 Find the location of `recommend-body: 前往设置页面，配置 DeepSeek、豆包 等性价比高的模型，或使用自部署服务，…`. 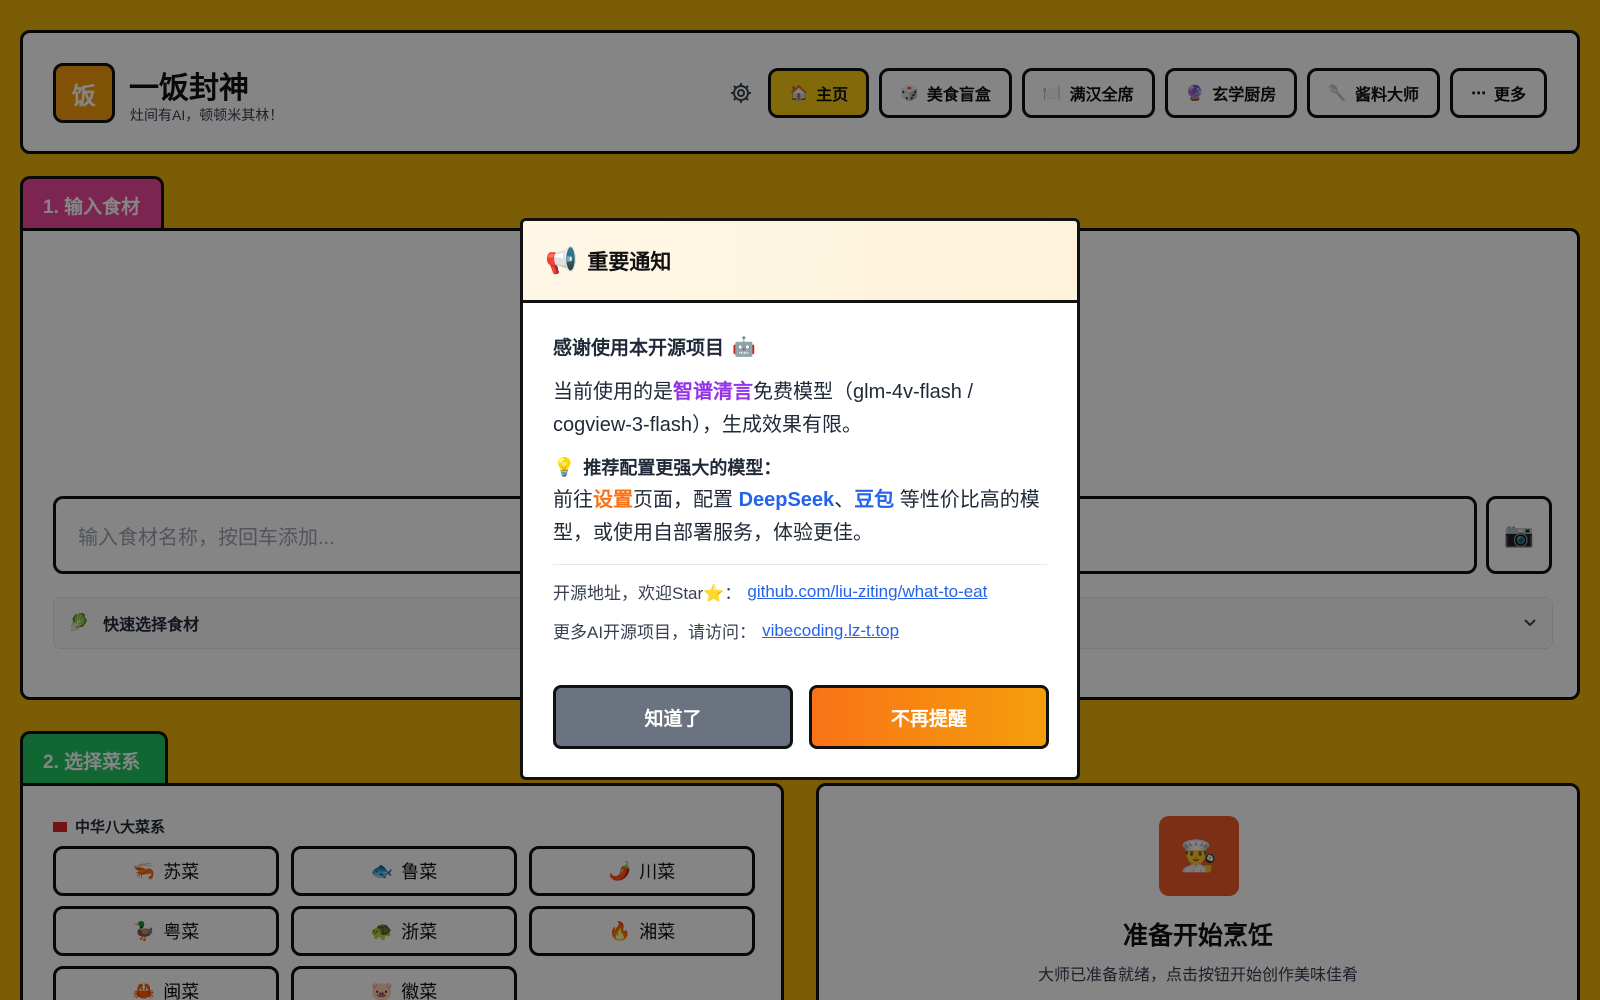

recommend-body: 前往设置页面，配置 DeepSeek、豆包 等性价比高的模型，或使用自部署服务，… is located at coordinates (800, 517).